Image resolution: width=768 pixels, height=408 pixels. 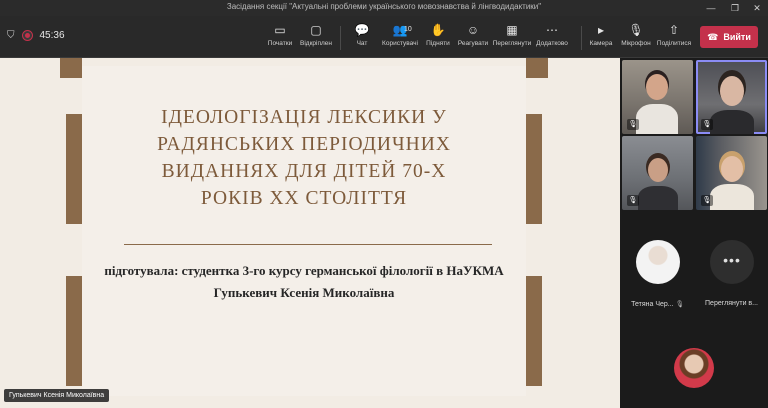 I want to click on minimize-button: —, so click(x=711, y=8).